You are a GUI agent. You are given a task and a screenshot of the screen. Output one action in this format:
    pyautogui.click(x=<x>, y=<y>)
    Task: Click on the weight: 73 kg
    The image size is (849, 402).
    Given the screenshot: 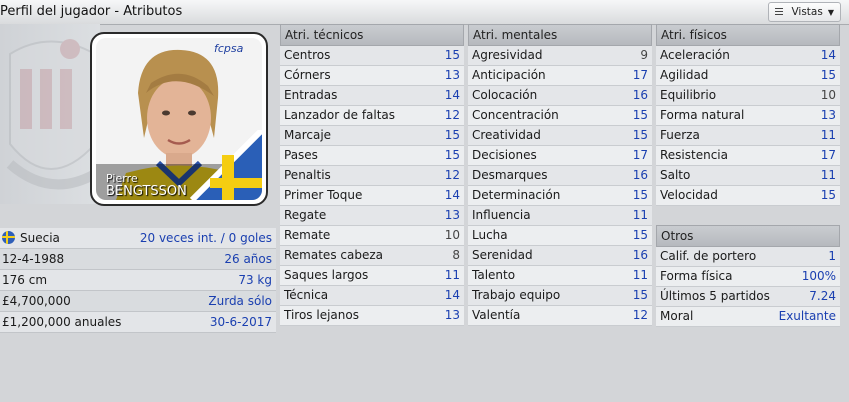 What is the action you would take?
    pyautogui.click(x=255, y=280)
    